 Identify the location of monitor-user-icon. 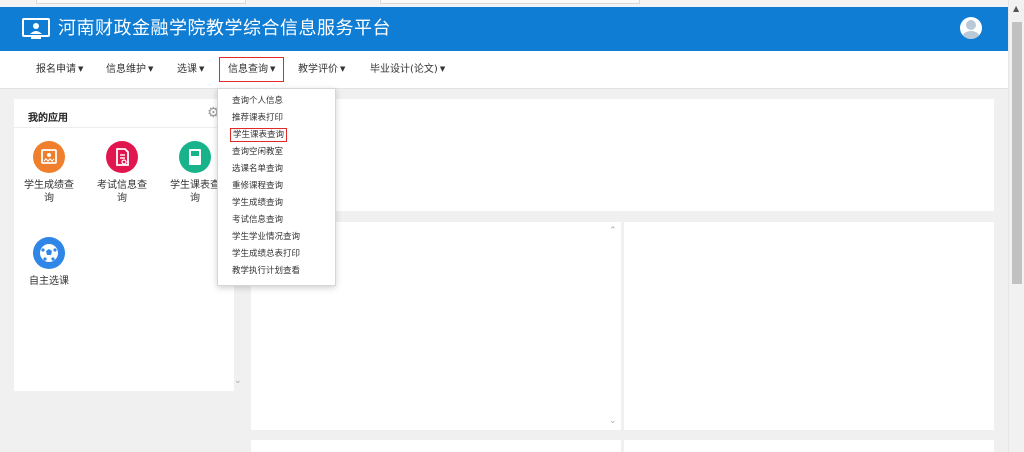
(36, 28).